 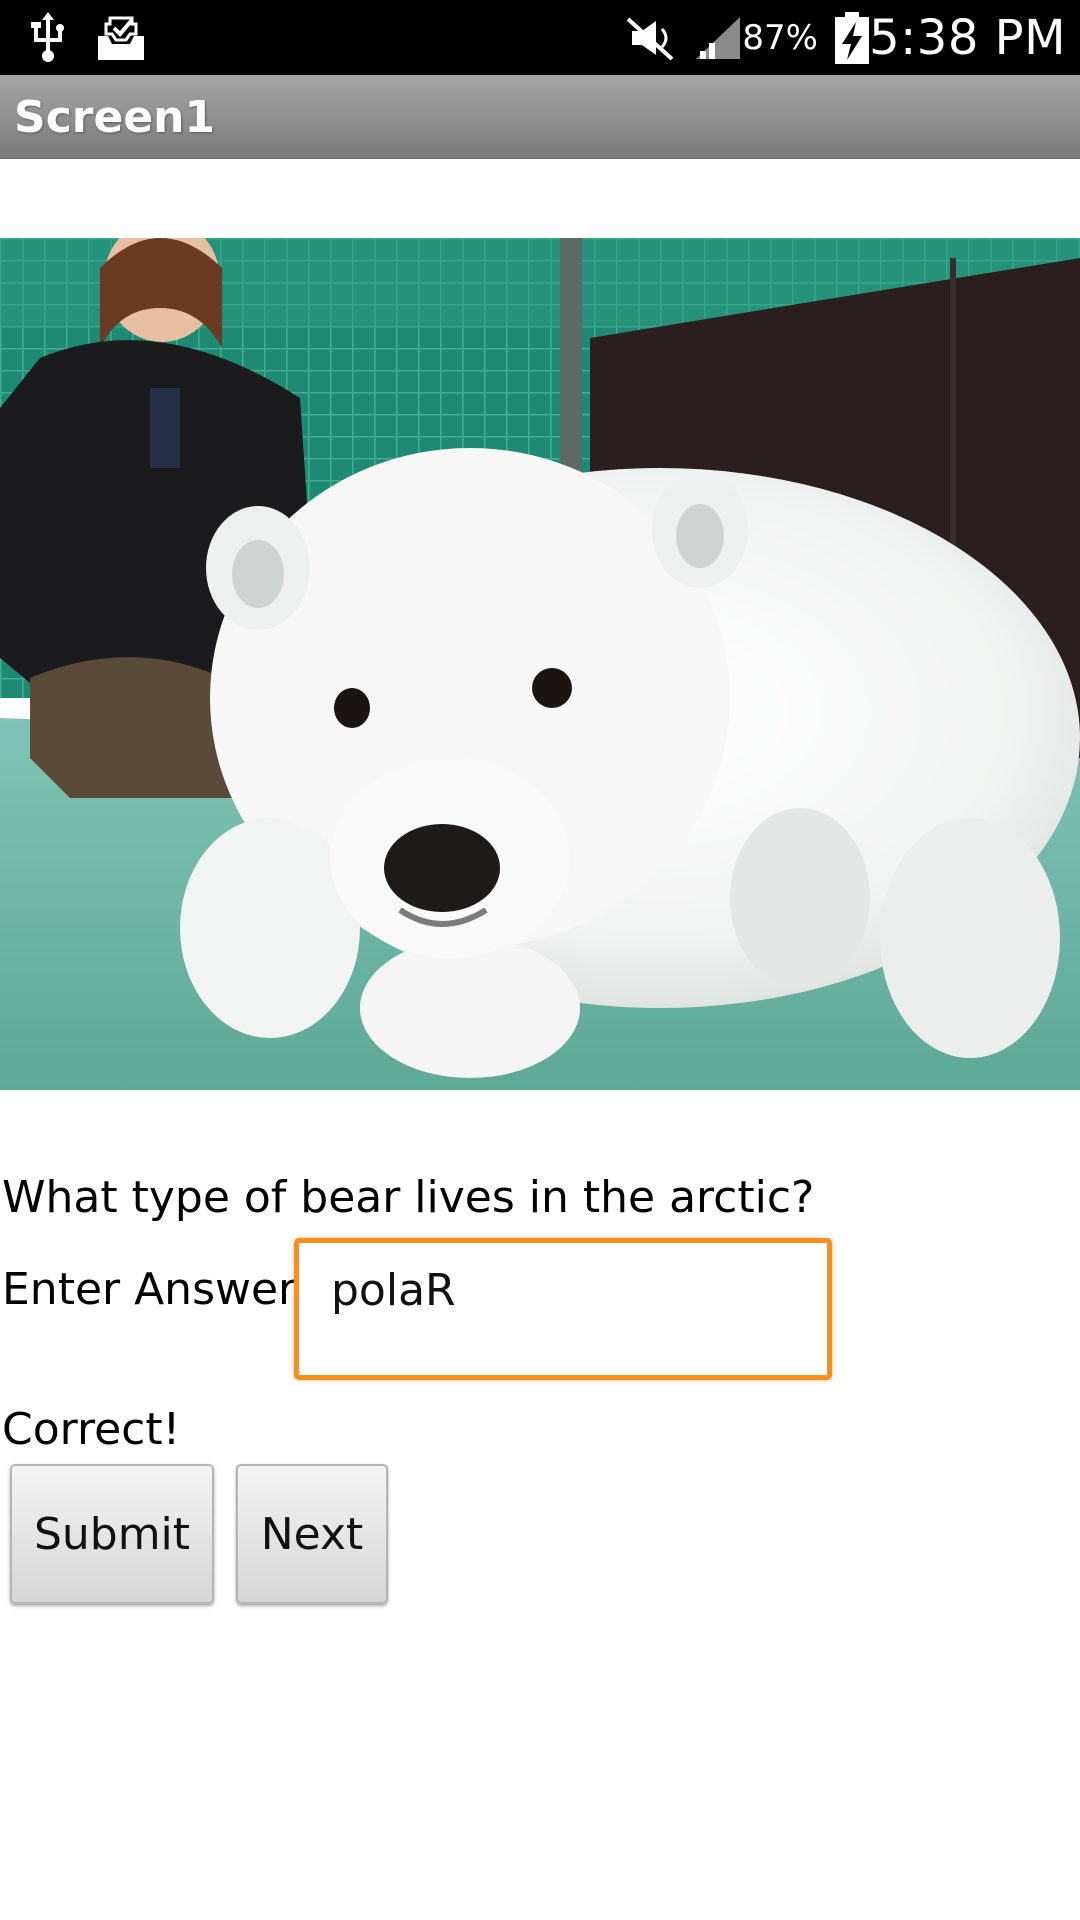 I want to click on answer-label: Enter Answer:, so click(x=156, y=1289).